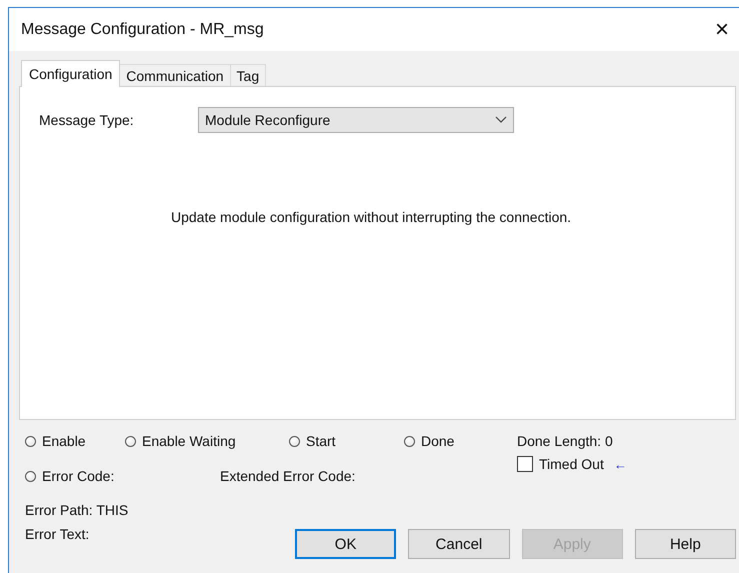 This screenshot has width=739, height=573. Describe the element at coordinates (571, 464) in the screenshot. I see `checkbox-label: Timed Out` at that location.